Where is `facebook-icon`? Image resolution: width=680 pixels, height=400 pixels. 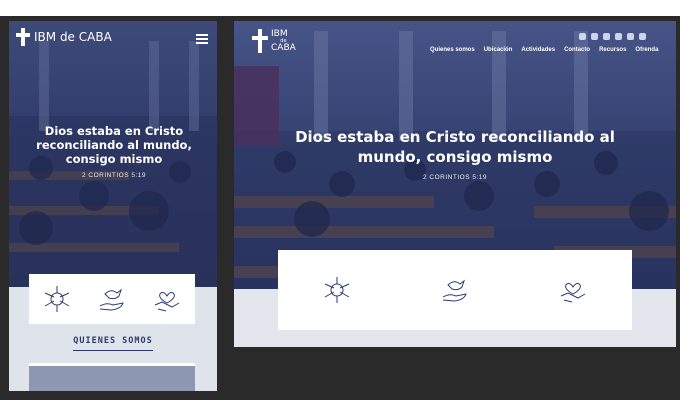 facebook-icon is located at coordinates (594, 36).